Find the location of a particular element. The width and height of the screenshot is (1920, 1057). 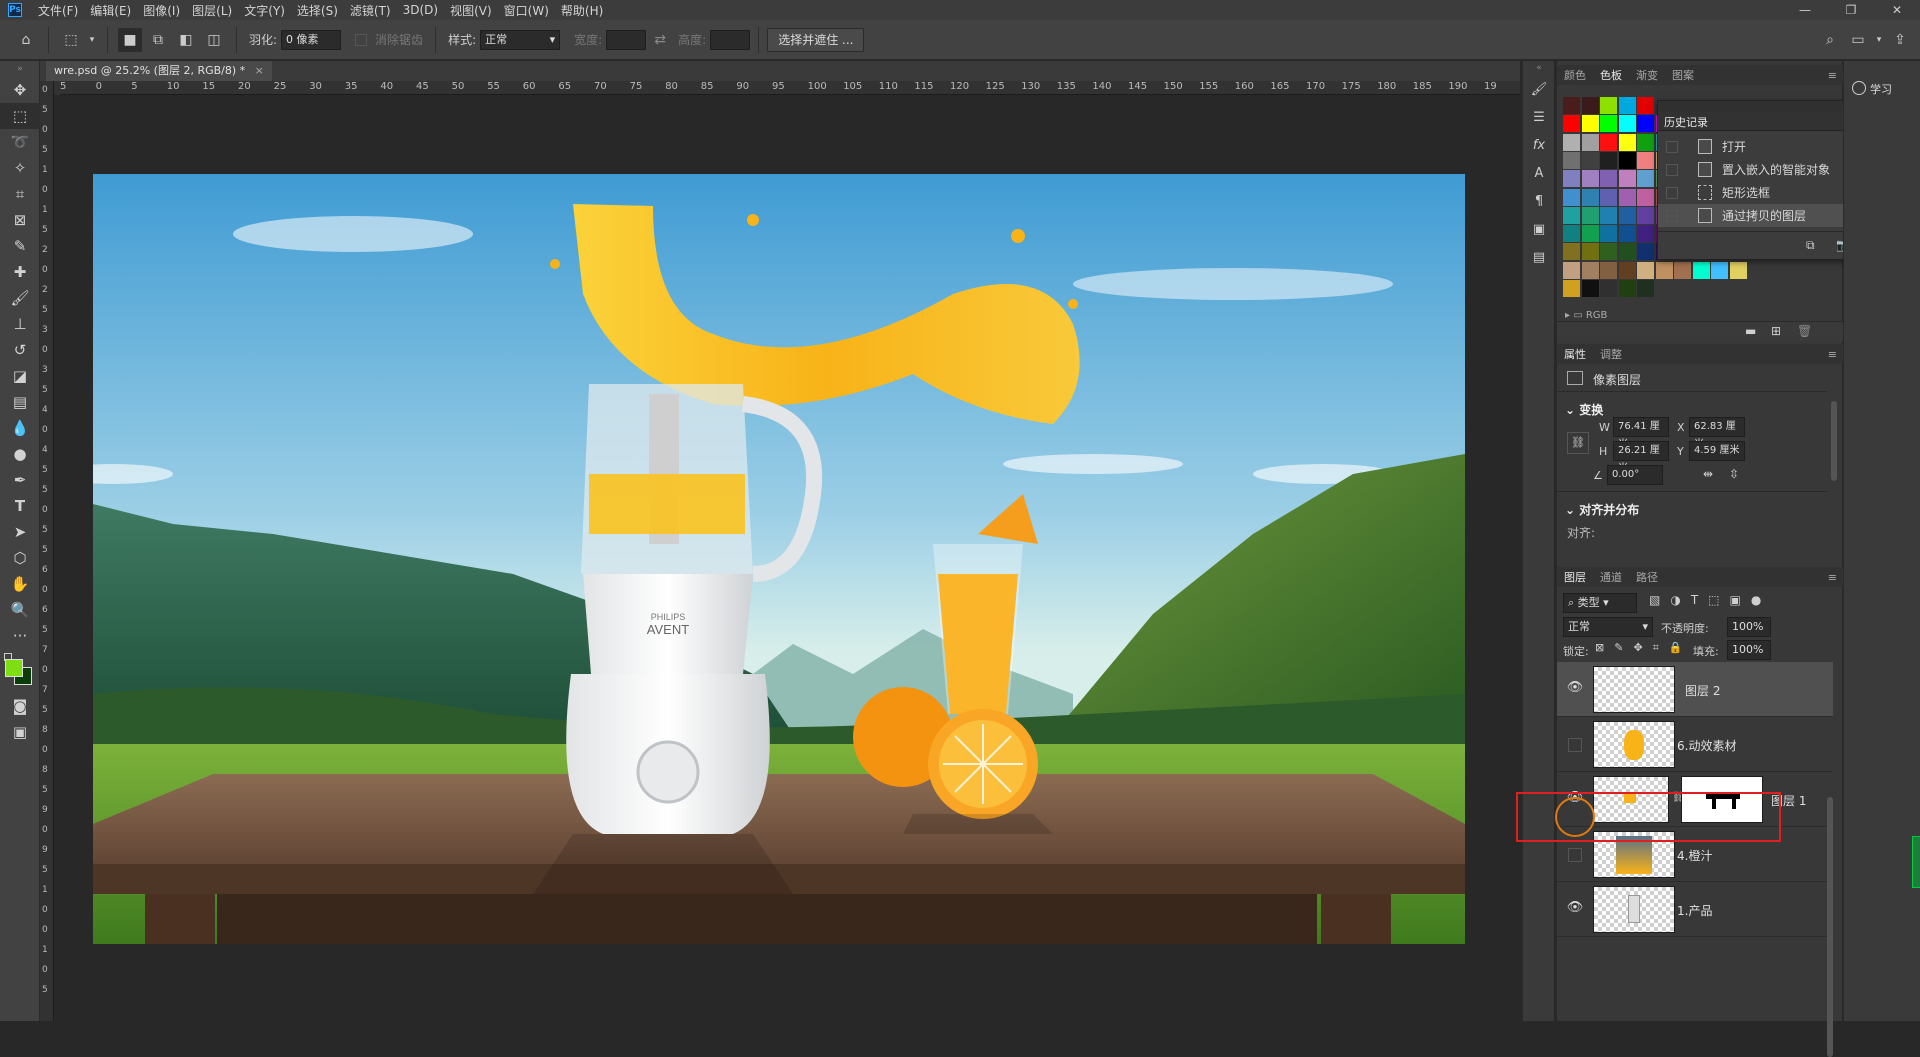

tab-gradients: 渐变 is located at coordinates (1647, 75).